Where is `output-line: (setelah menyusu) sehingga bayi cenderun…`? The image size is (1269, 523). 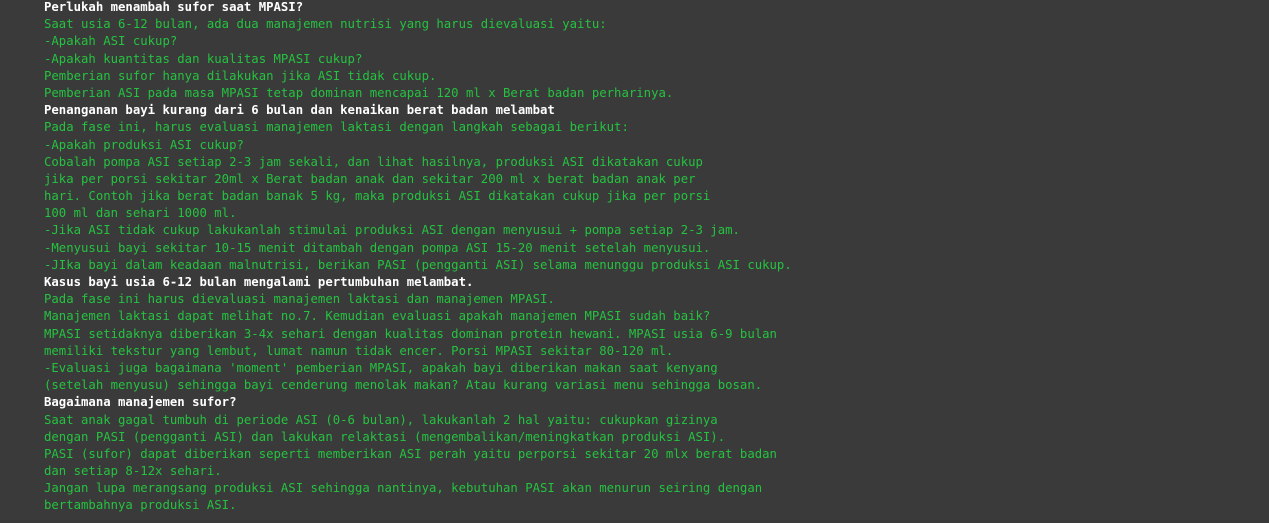
output-line: (setelah menyusu) sehingga bayi cenderun… is located at coordinates (403, 385).